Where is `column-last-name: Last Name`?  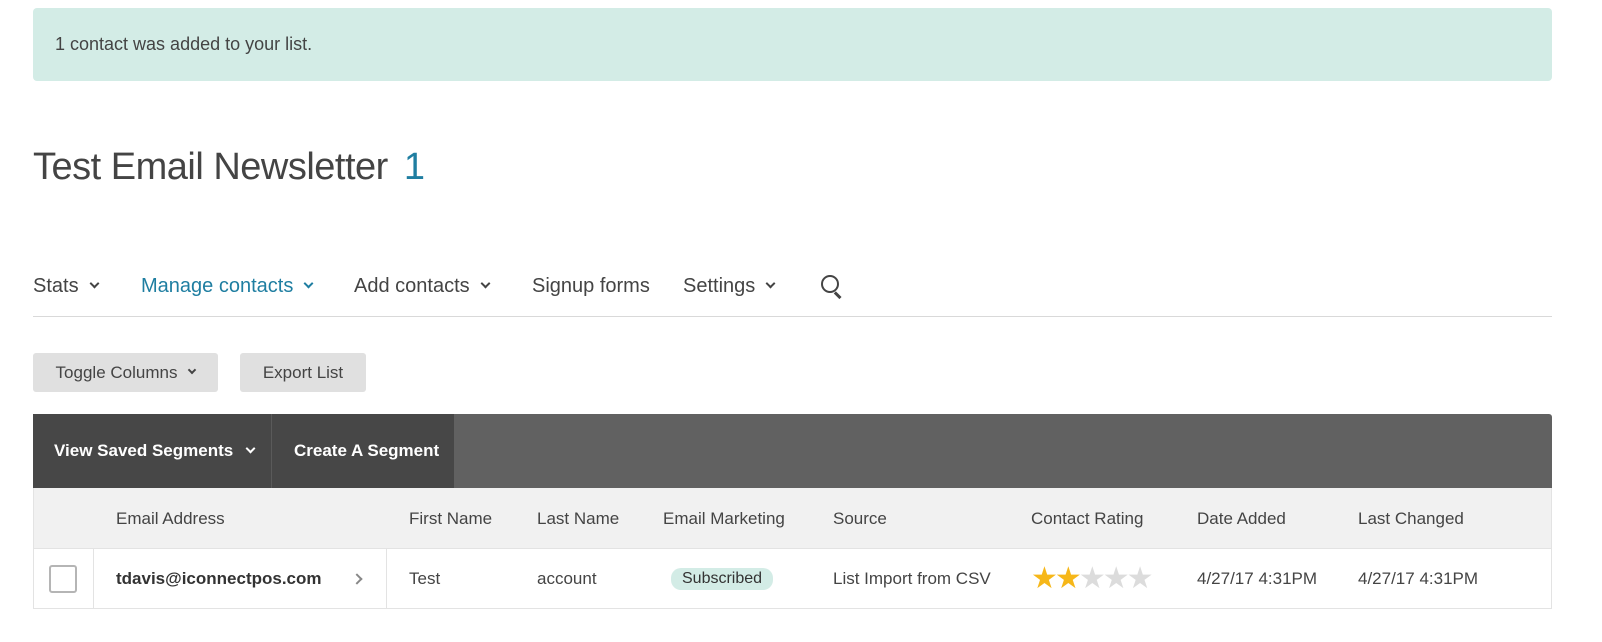
column-last-name: Last Name is located at coordinates (578, 518).